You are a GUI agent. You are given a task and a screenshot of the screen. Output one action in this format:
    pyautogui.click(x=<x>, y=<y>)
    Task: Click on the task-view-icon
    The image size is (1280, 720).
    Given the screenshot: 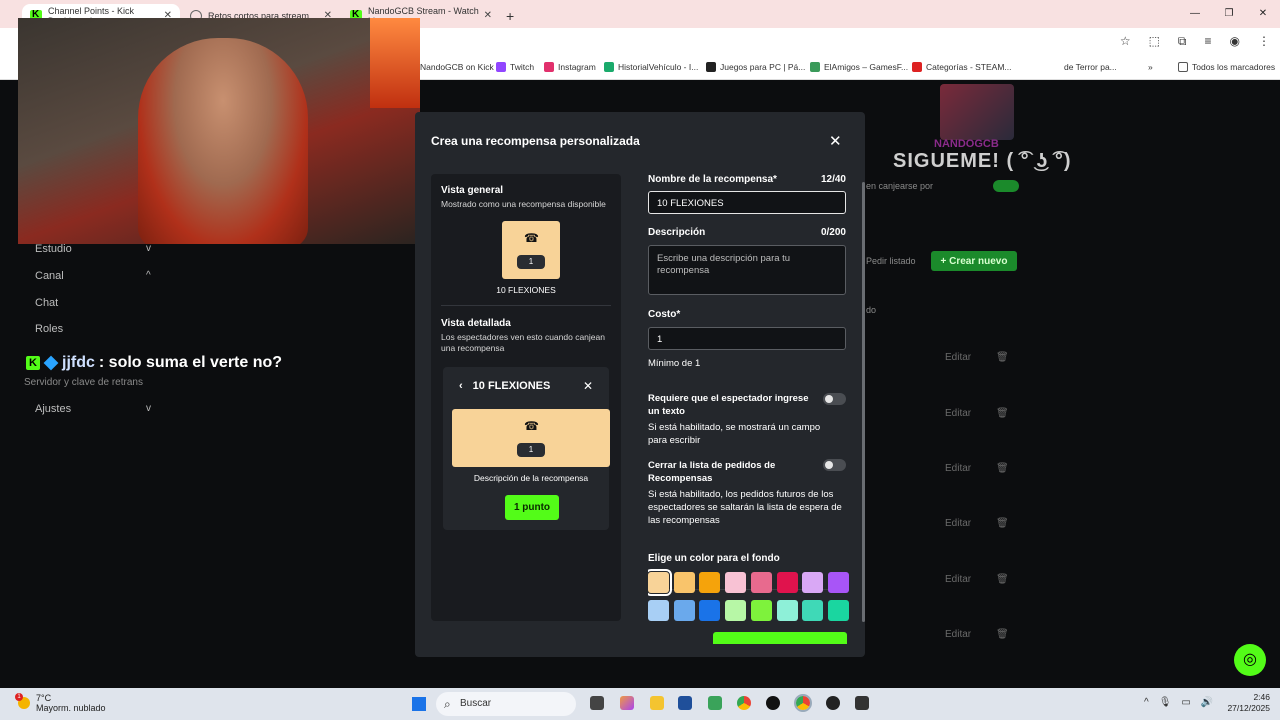 What is the action you would take?
    pyautogui.click(x=597, y=703)
    